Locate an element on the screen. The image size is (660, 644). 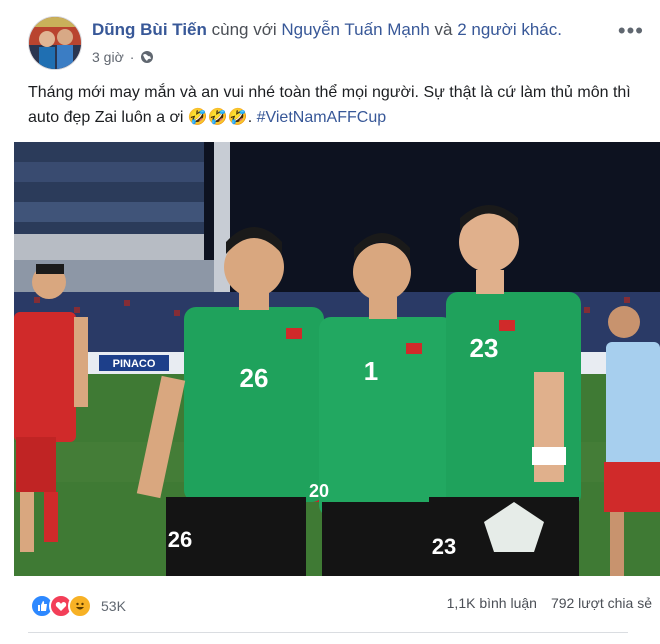
shorts-number-26: 26 is located at coordinates (180, 539).